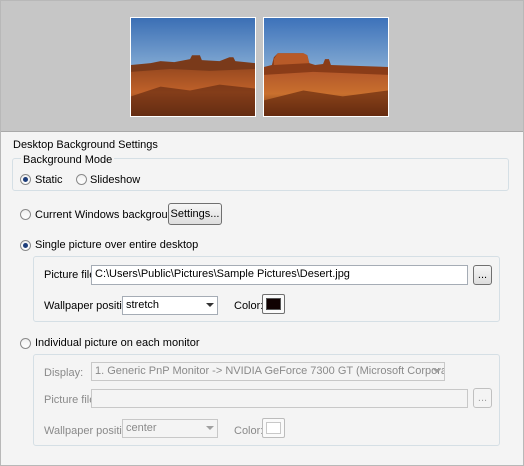 This screenshot has height=466, width=524. I want to click on individual-picture-file-input, so click(279, 398).